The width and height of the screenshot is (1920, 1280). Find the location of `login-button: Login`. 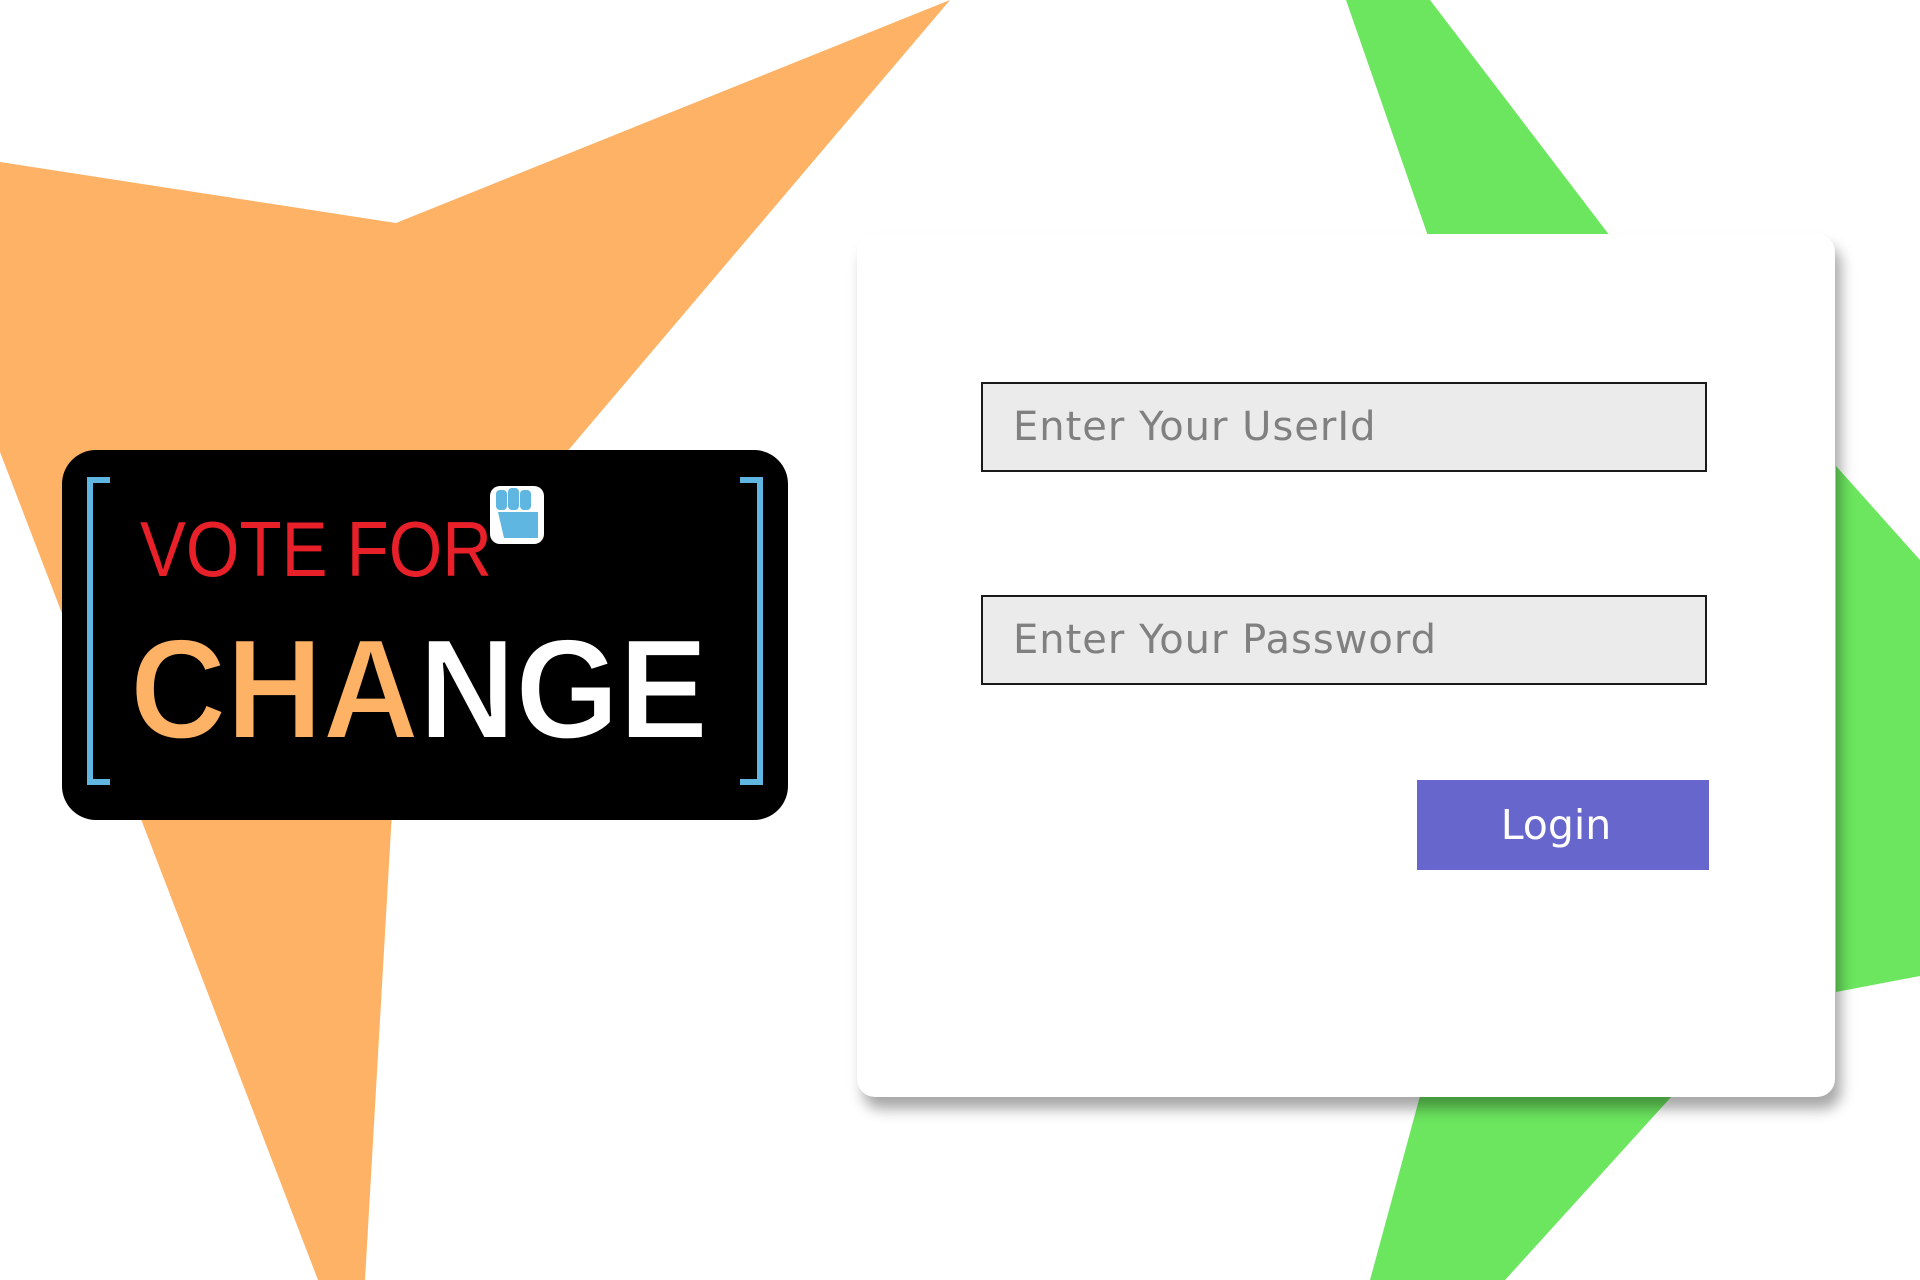

login-button: Login is located at coordinates (1563, 825).